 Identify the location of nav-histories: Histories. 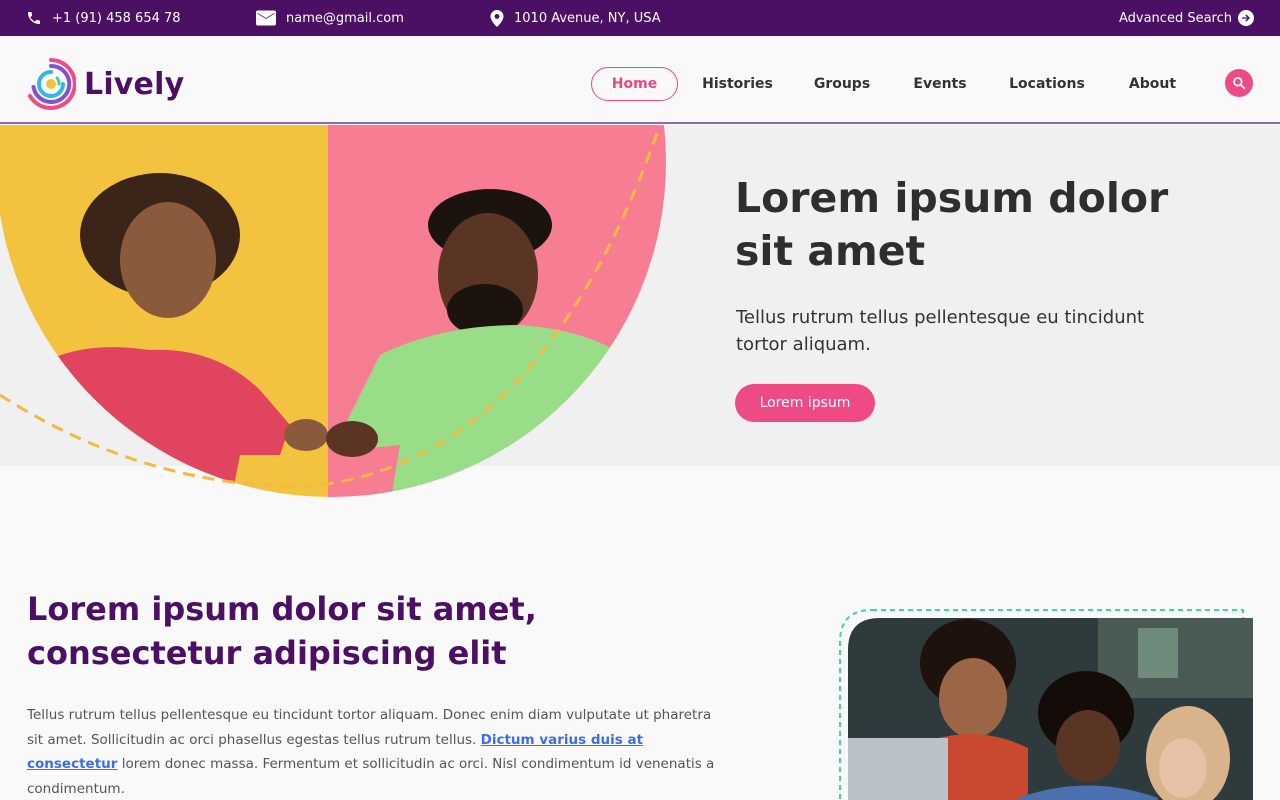
(737, 84).